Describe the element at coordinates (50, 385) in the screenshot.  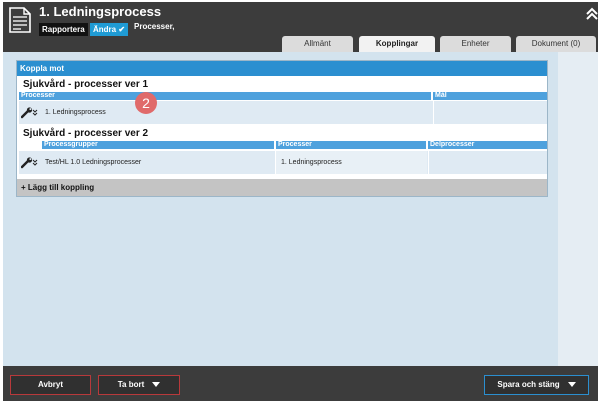
I see `cancel-button: Avbryt` at that location.